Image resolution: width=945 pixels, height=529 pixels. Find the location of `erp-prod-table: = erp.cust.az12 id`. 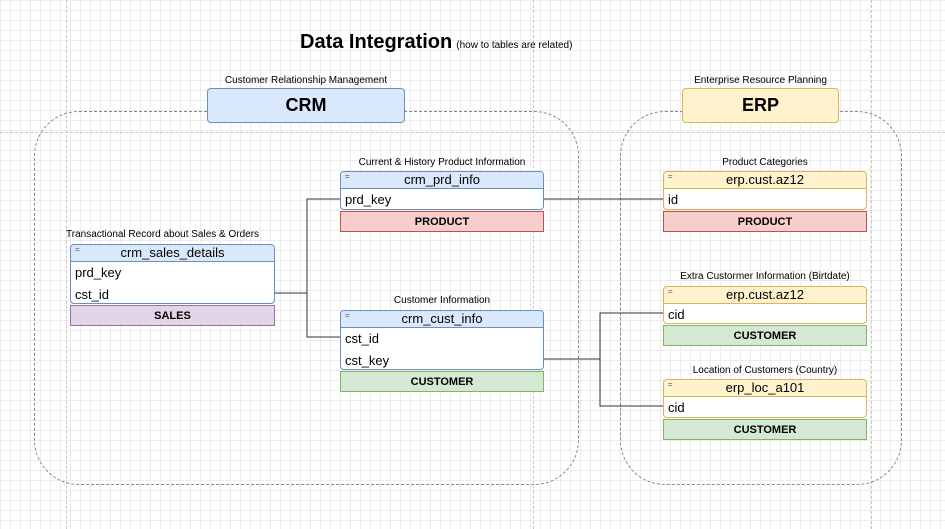

erp-prod-table: = erp.cust.az12 id is located at coordinates (765, 190).